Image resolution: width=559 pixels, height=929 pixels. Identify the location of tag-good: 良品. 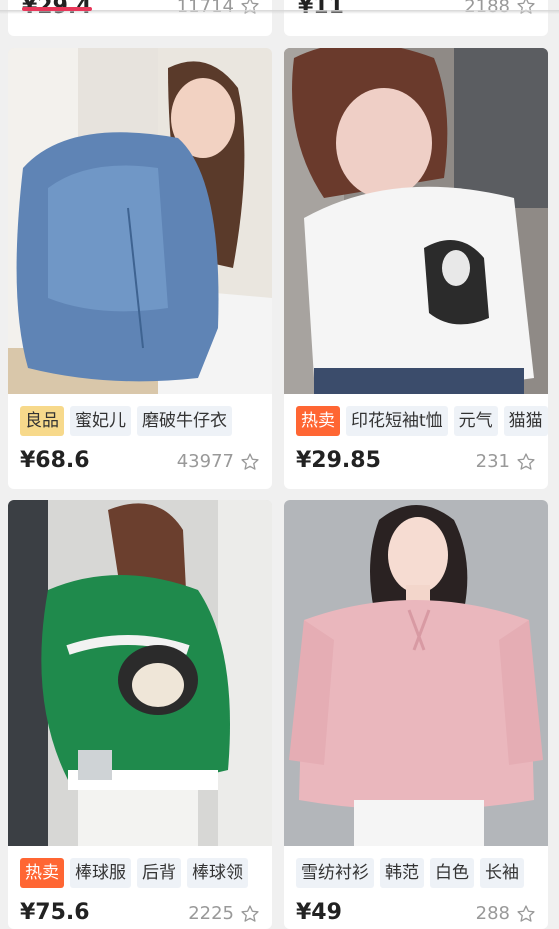
(42, 421).